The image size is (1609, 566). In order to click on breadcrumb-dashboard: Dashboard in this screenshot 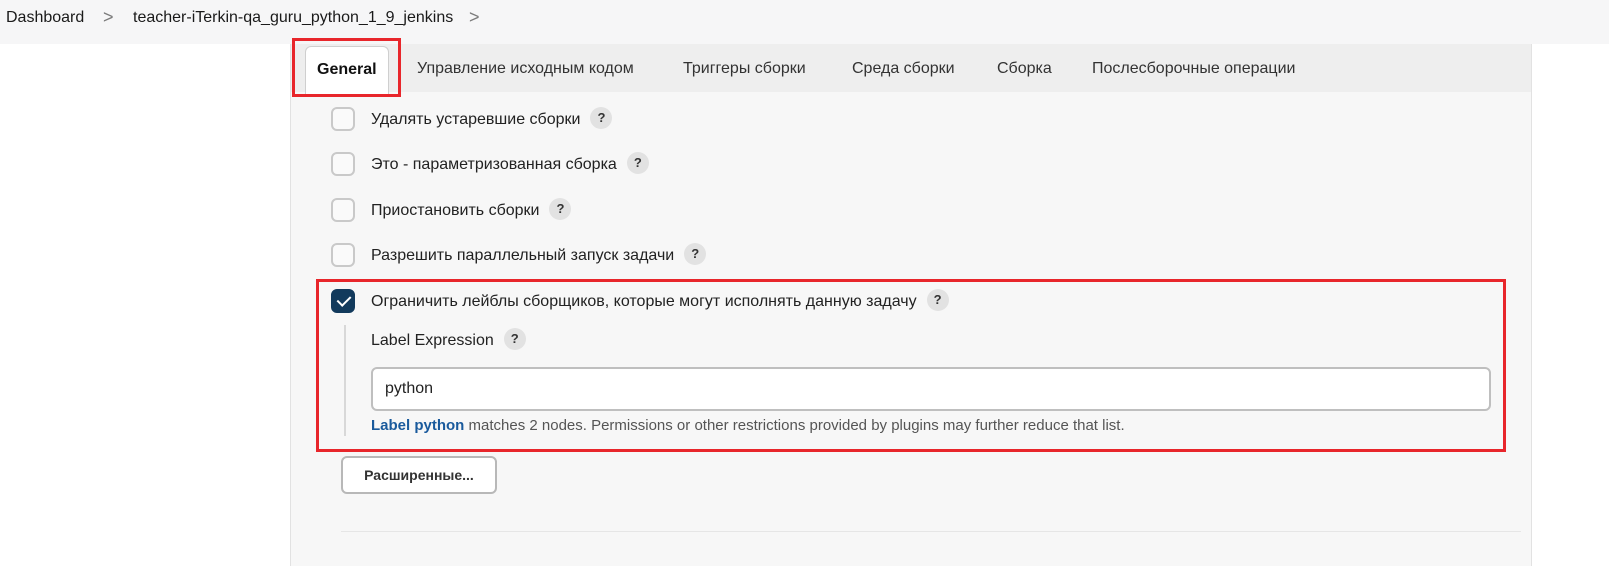, I will do `click(45, 18)`.